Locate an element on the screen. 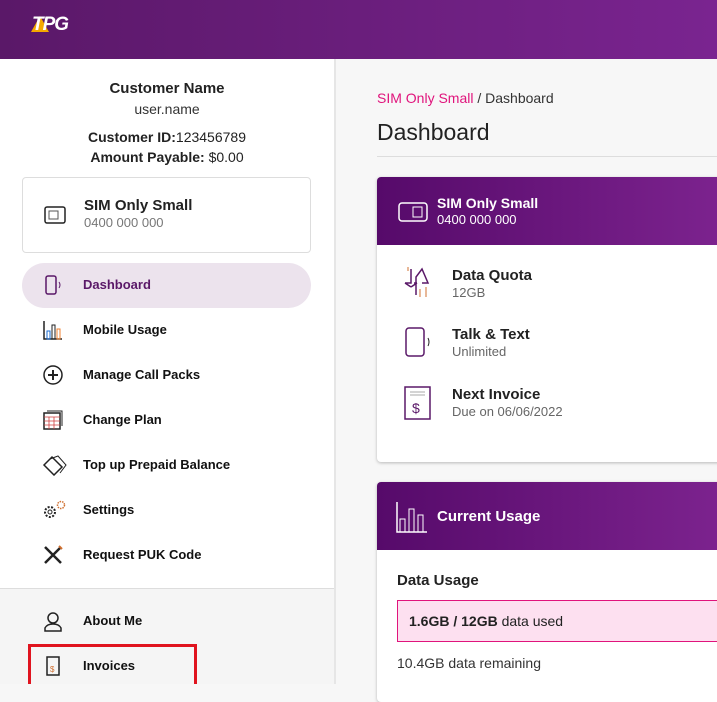 The height and width of the screenshot is (702, 717). invoices-highlight is located at coordinates (112, 664).